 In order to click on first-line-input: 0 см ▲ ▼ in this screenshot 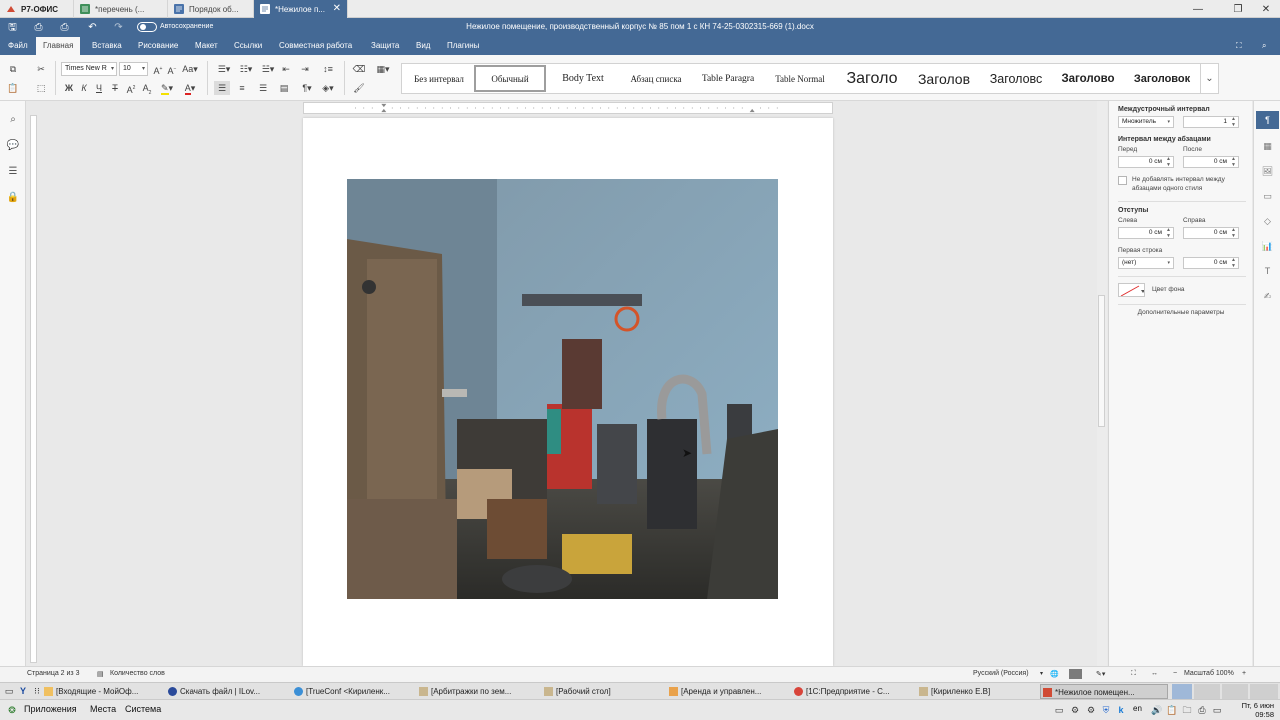, I will do `click(1211, 263)`.